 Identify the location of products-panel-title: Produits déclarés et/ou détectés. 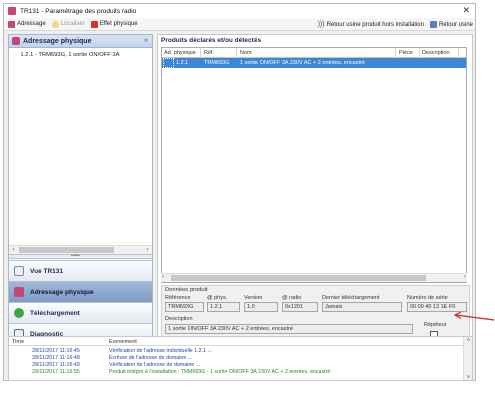
(211, 40).